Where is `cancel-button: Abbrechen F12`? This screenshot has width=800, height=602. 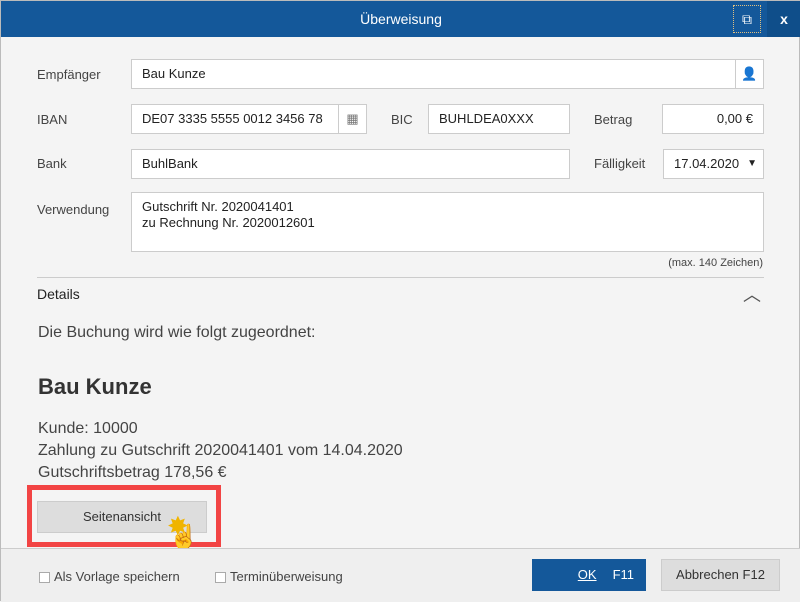
cancel-button: Abbrechen F12 is located at coordinates (720, 575).